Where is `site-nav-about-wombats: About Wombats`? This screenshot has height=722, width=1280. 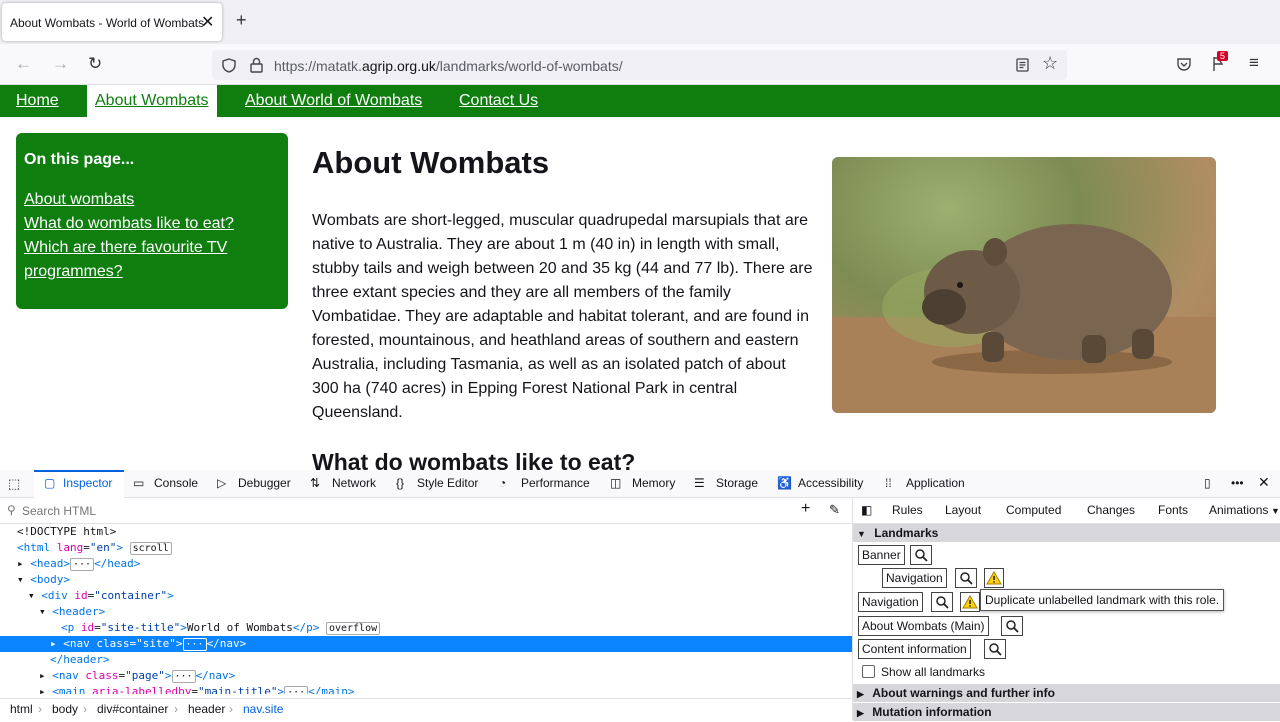
site-nav-about-wombats: About Wombats is located at coordinates (152, 101).